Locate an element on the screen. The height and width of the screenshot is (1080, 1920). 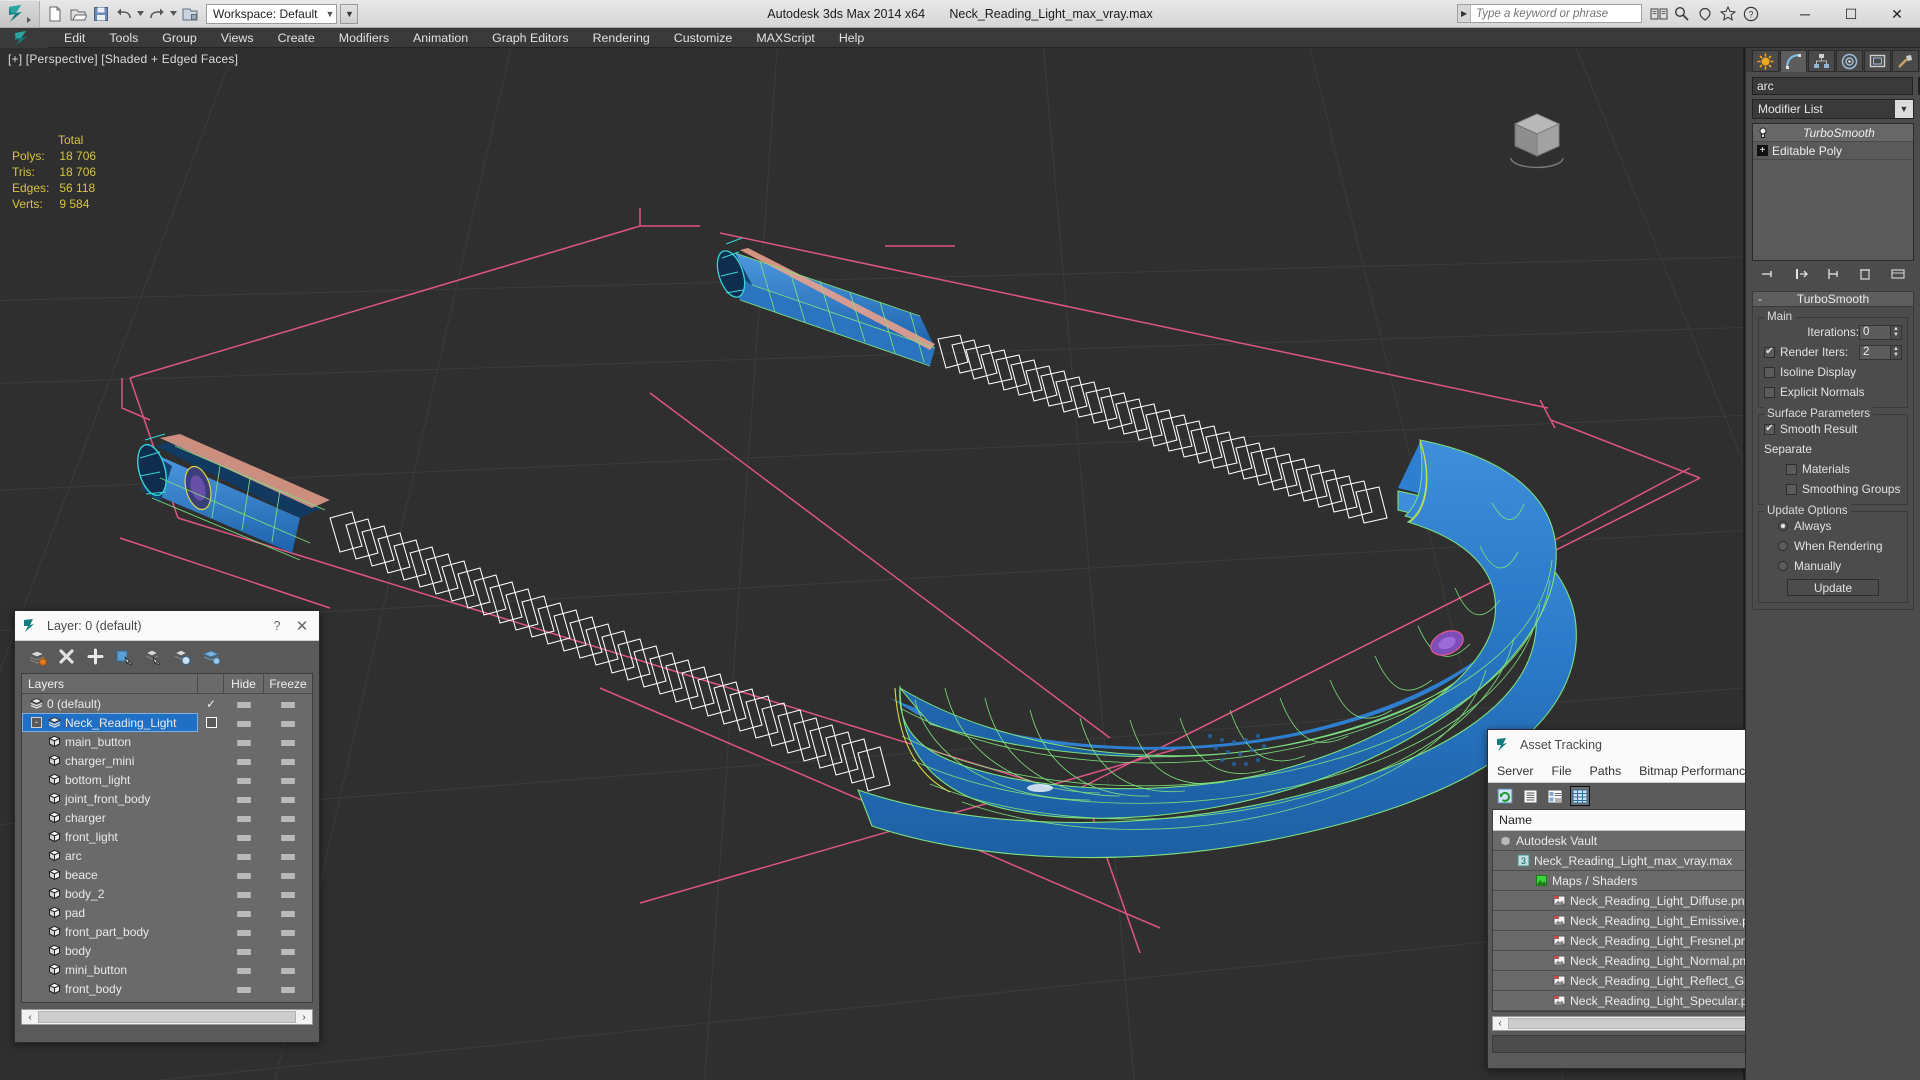
list-view-icon is located at coordinates (1530, 796).